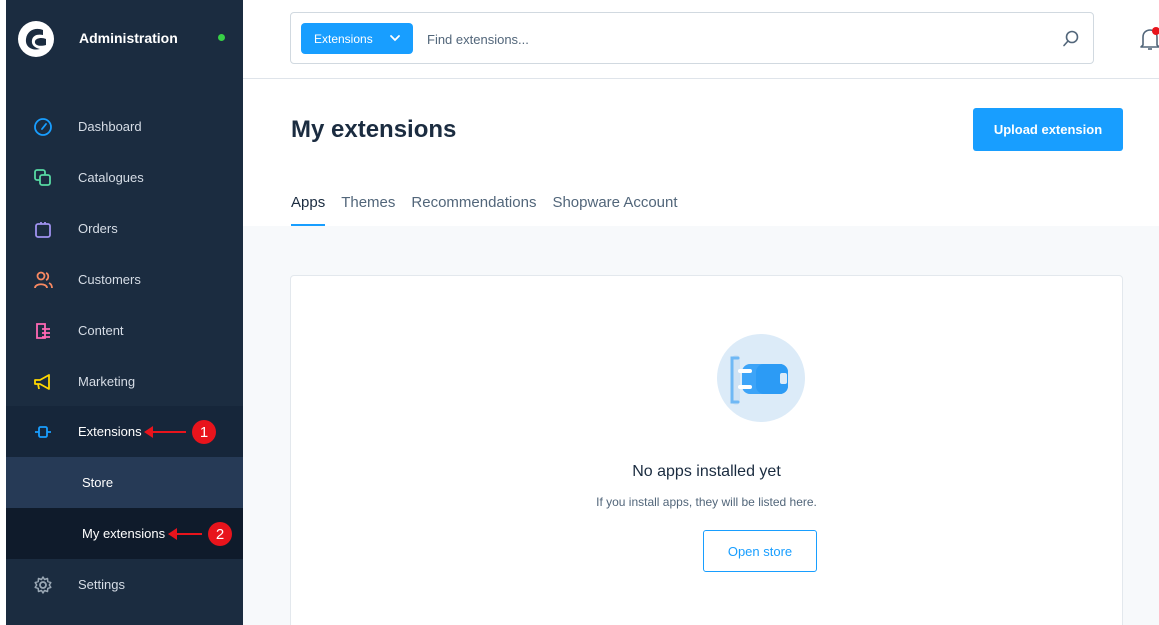 The width and height of the screenshot is (1159, 625). Describe the element at coordinates (101, 330) in the screenshot. I see `sidebar-item-label: Content` at that location.